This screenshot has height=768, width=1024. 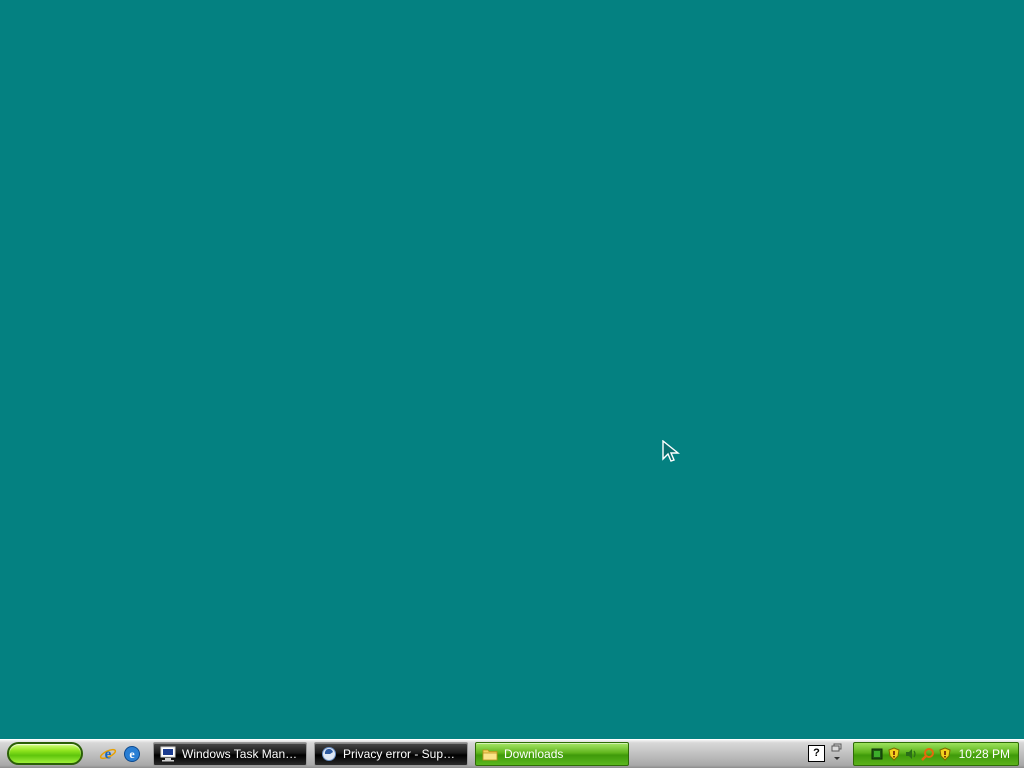 I want to click on volume-icon, so click(x=911, y=754).